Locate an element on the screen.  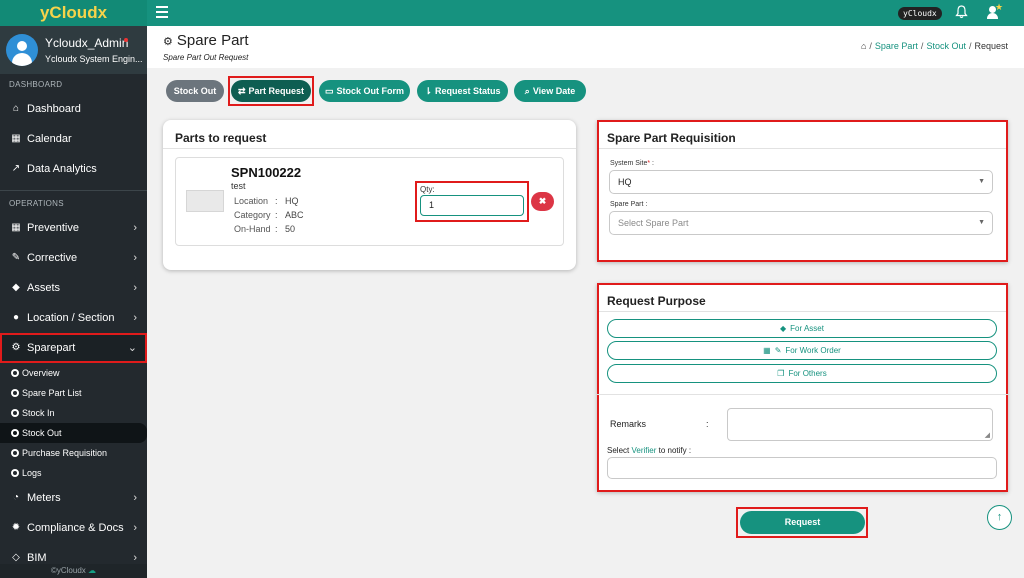
spare-part-select: Select Spare Part ▼ is located at coordinates (801, 223).